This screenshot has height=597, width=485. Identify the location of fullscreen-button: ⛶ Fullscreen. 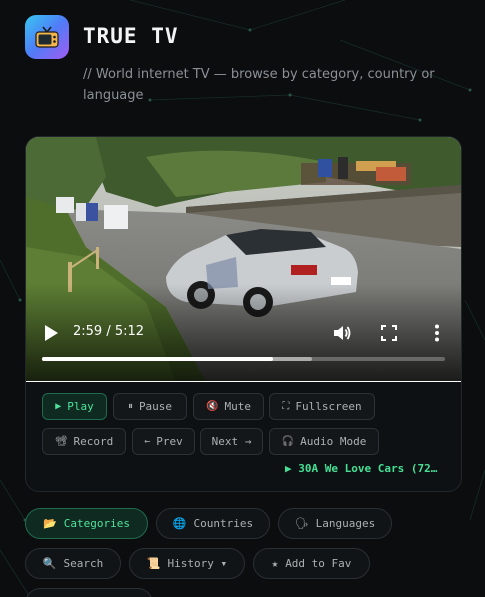
(322, 406).